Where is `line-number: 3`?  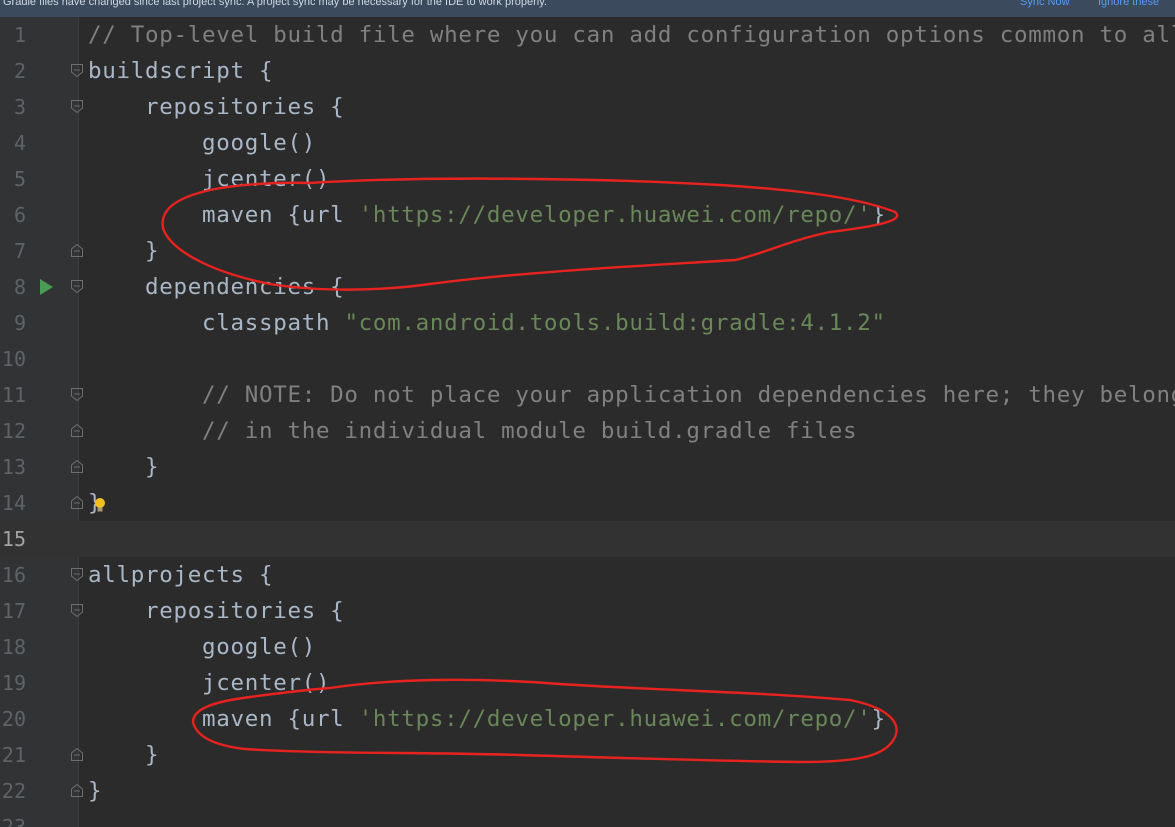 line-number: 3 is located at coordinates (19, 107).